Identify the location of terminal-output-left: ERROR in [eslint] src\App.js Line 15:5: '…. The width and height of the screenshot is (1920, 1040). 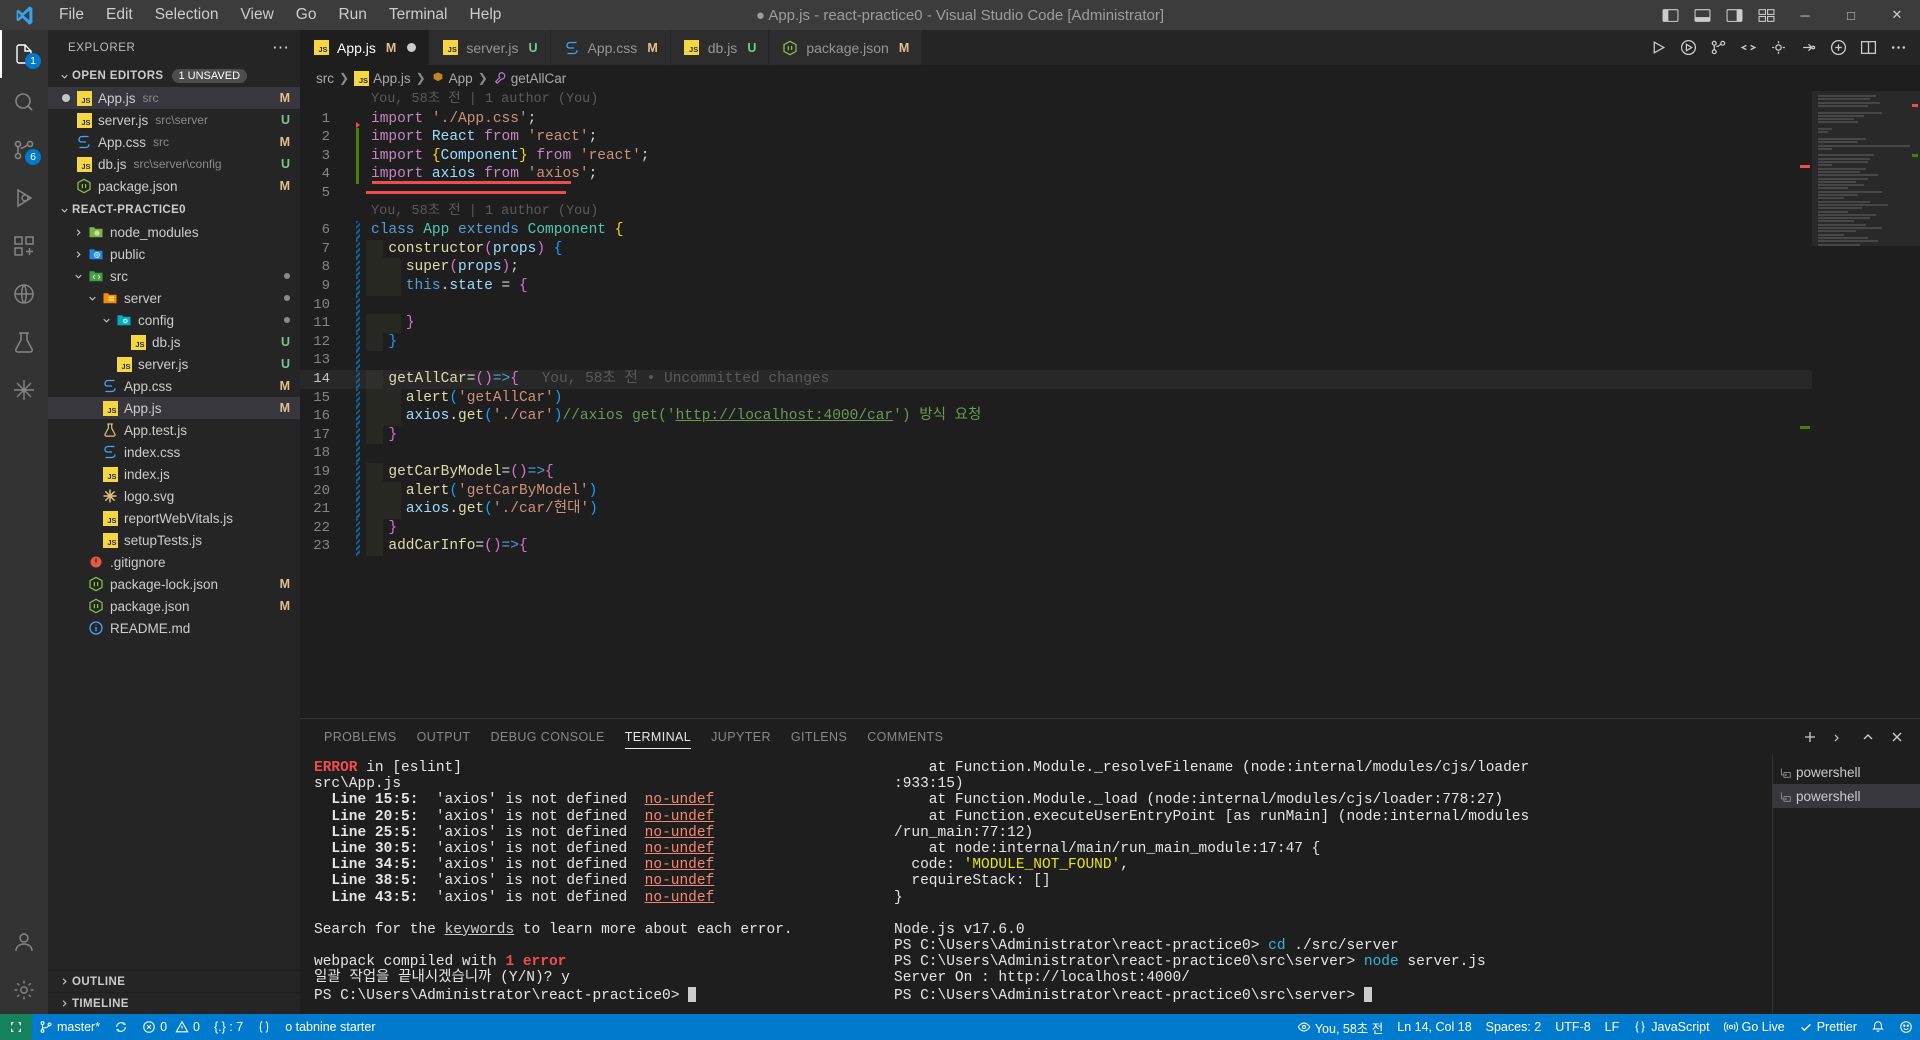
(590, 884).